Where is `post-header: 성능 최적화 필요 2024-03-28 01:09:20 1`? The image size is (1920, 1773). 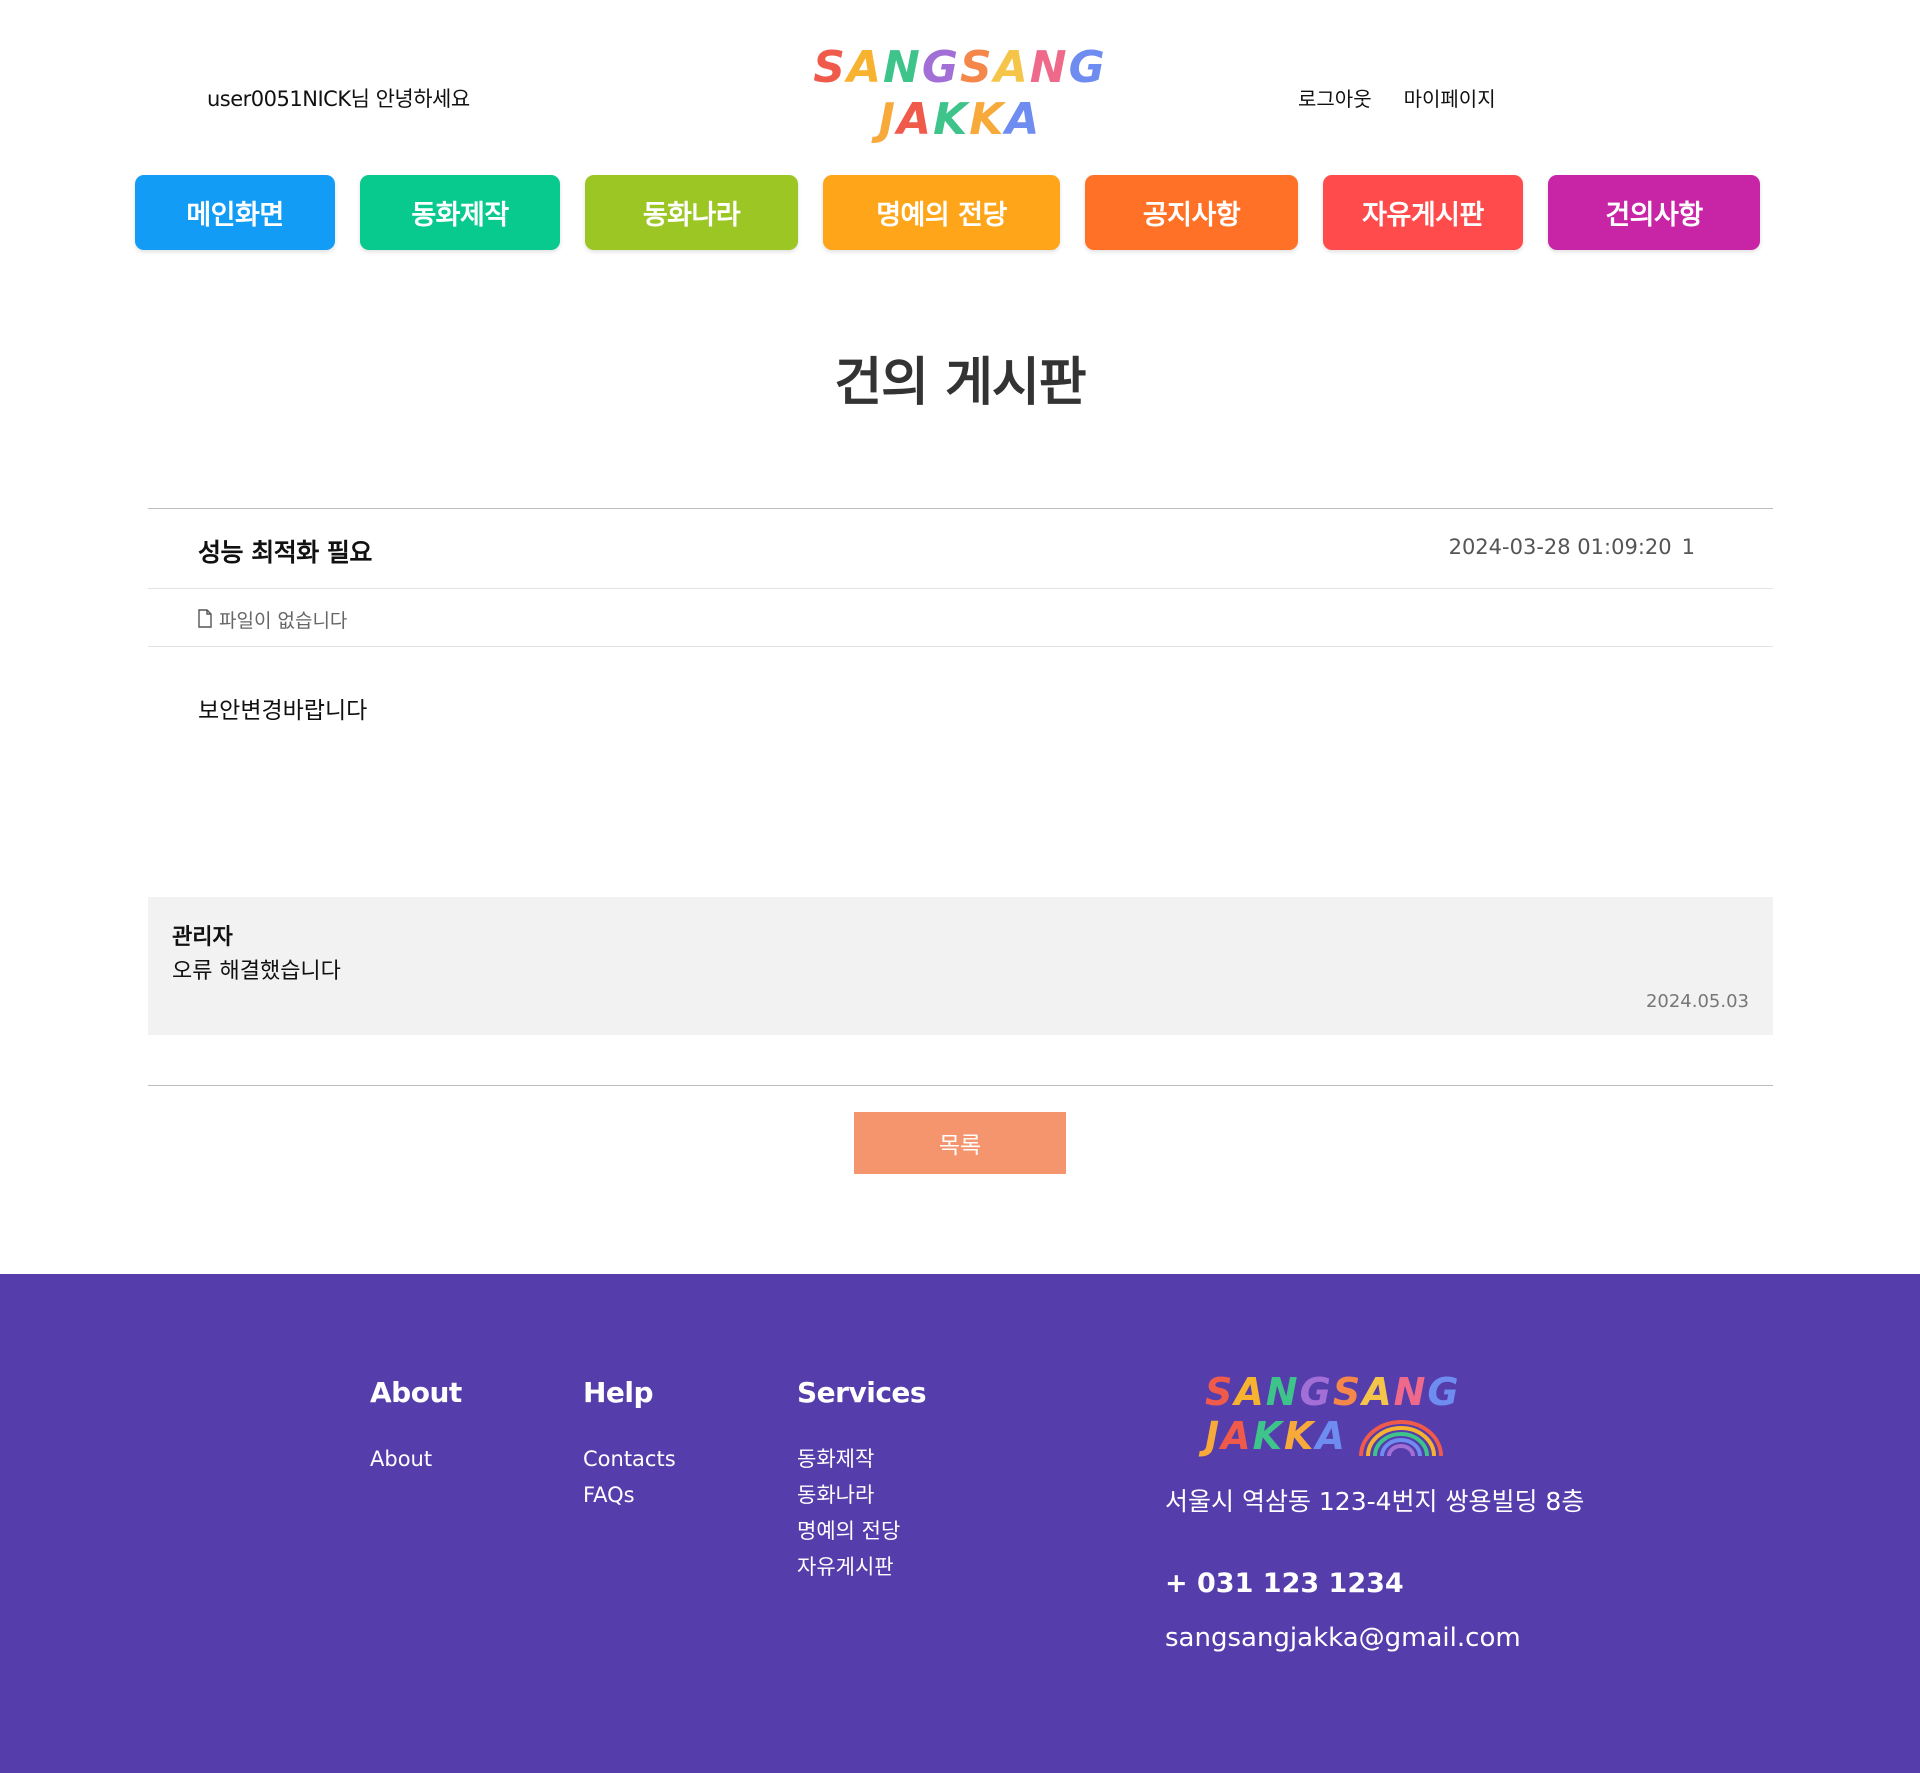
post-header: 성능 최적화 필요 2024-03-28 01:09:20 1 is located at coordinates (960, 548).